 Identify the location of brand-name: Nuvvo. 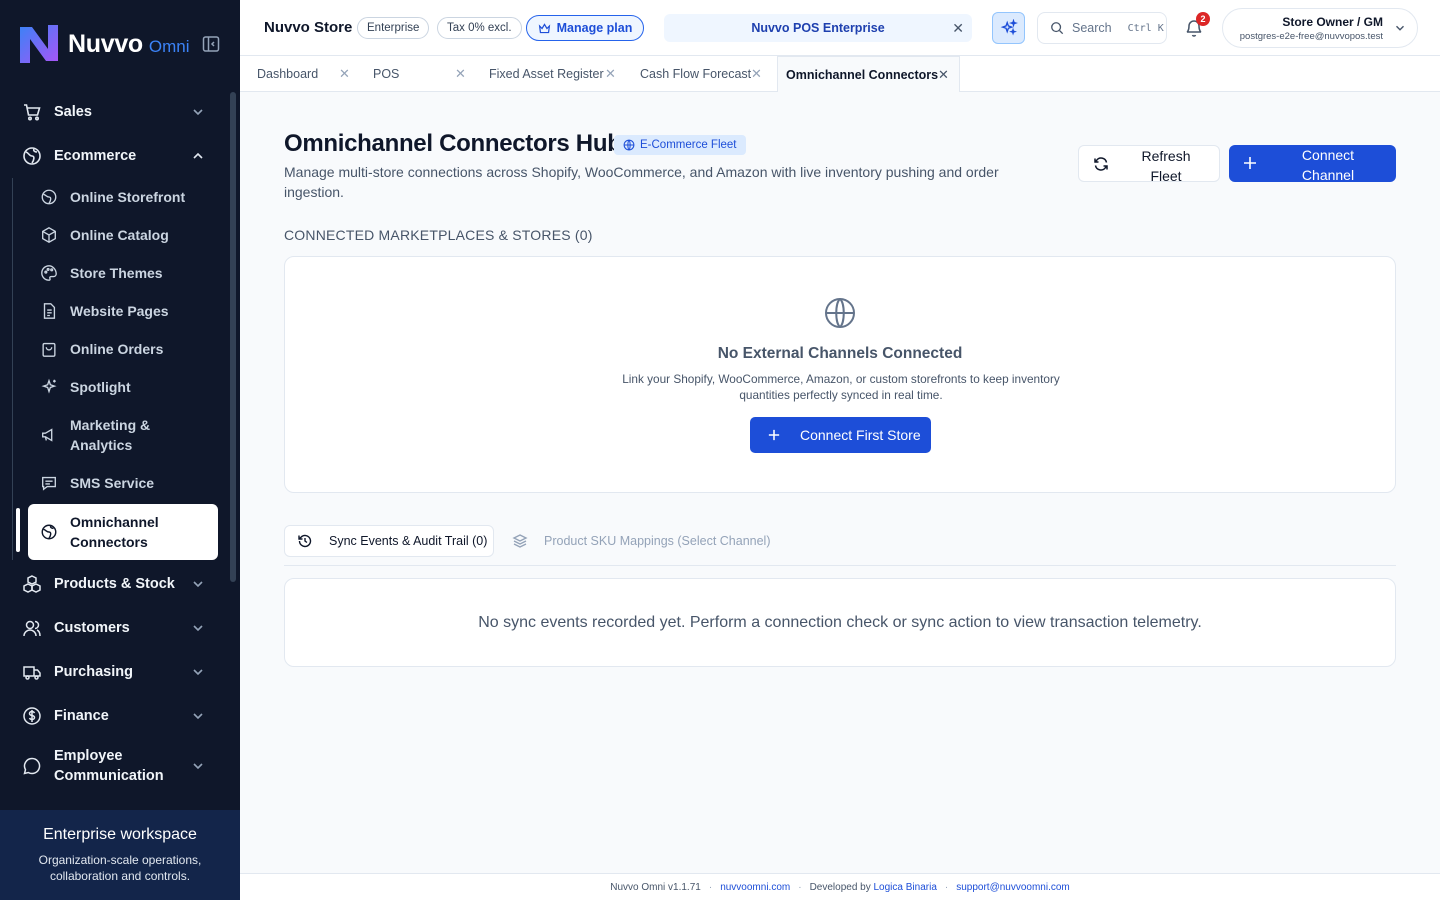
(105, 43).